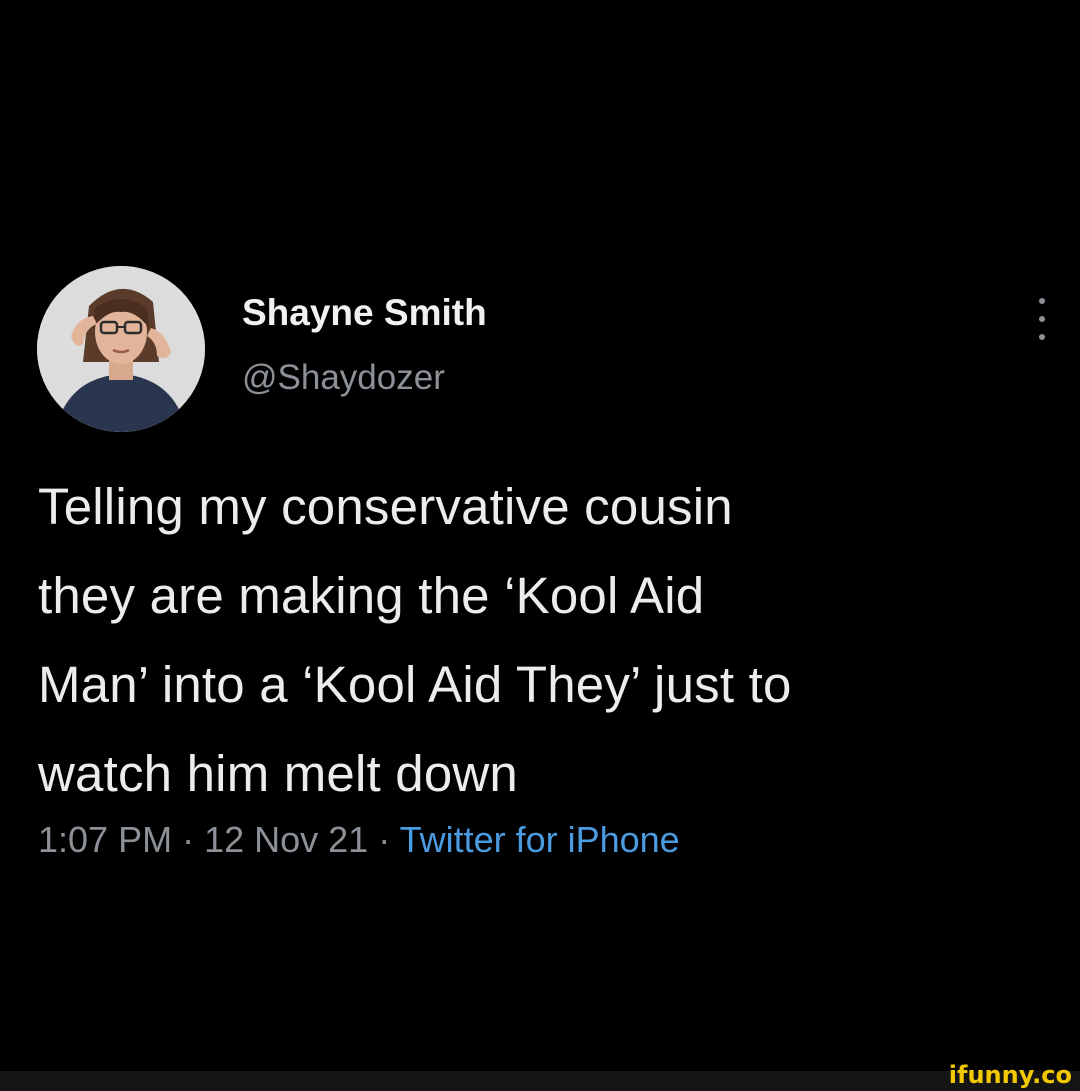 This screenshot has height=1091, width=1080. I want to click on tweet-text-line: Man’ into a ‘Kool Aid They’ just to, so click(415, 684).